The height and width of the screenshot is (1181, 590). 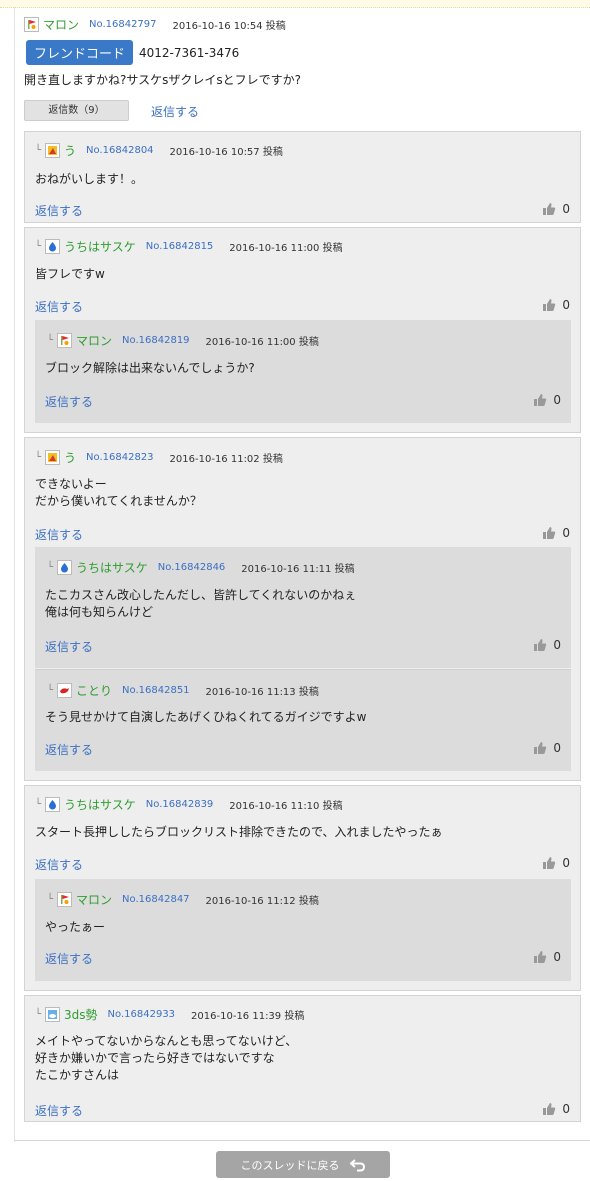 I want to click on reply-number: No.16842815, so click(x=180, y=246).